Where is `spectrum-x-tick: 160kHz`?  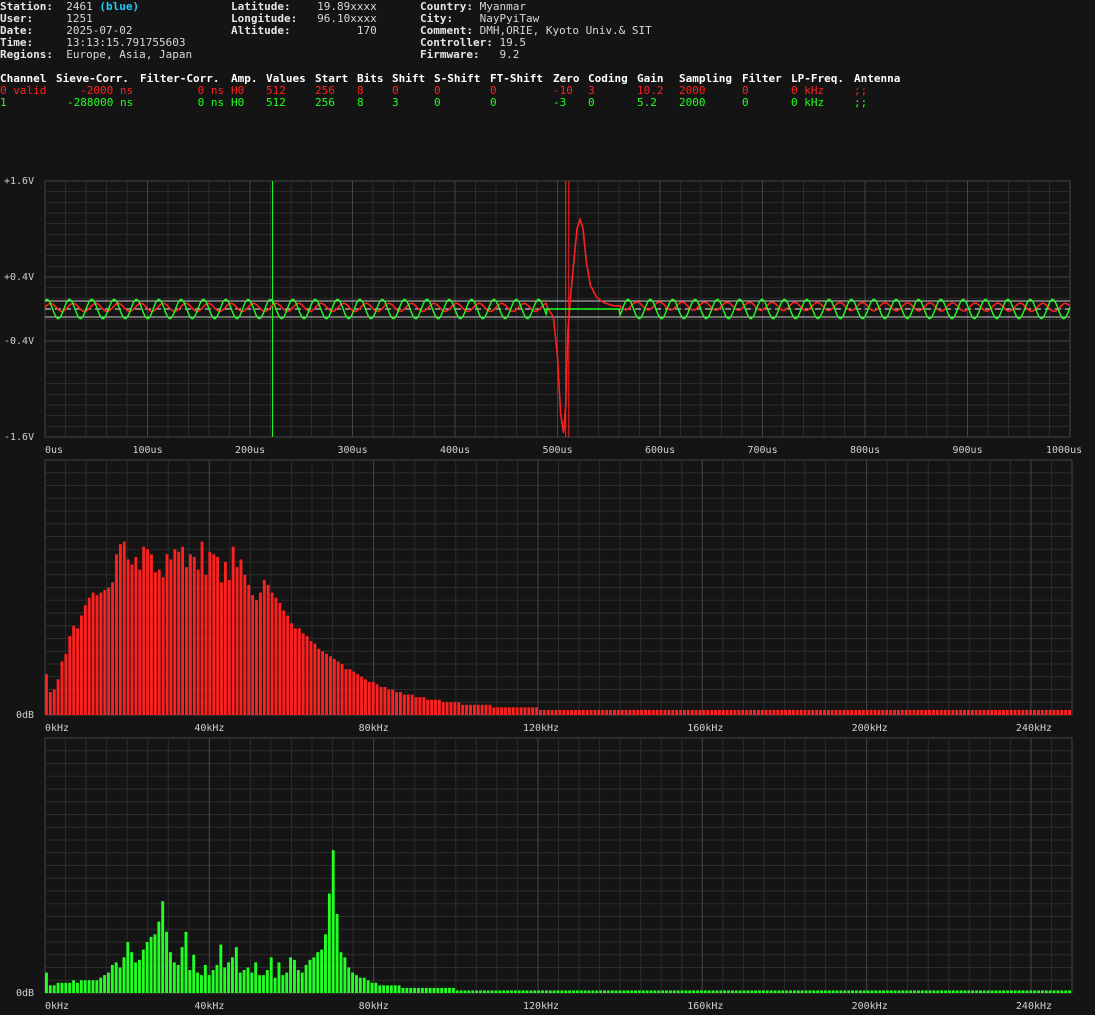
spectrum-x-tick: 160kHz is located at coordinates (705, 728).